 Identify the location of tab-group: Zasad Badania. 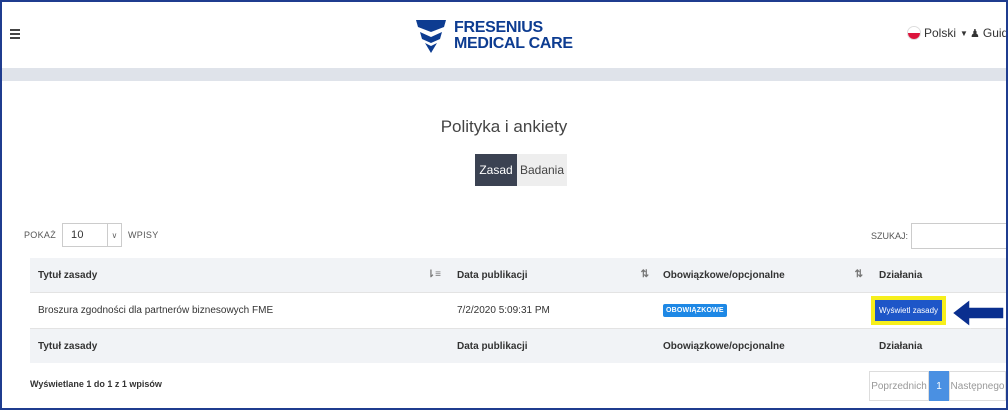
(521, 170).